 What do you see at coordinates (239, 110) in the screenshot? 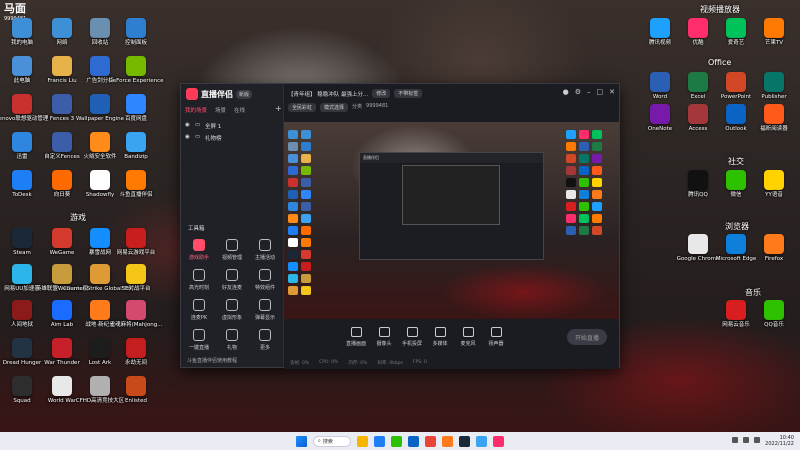
I see `tab-online: 在线` at bounding box center [239, 110].